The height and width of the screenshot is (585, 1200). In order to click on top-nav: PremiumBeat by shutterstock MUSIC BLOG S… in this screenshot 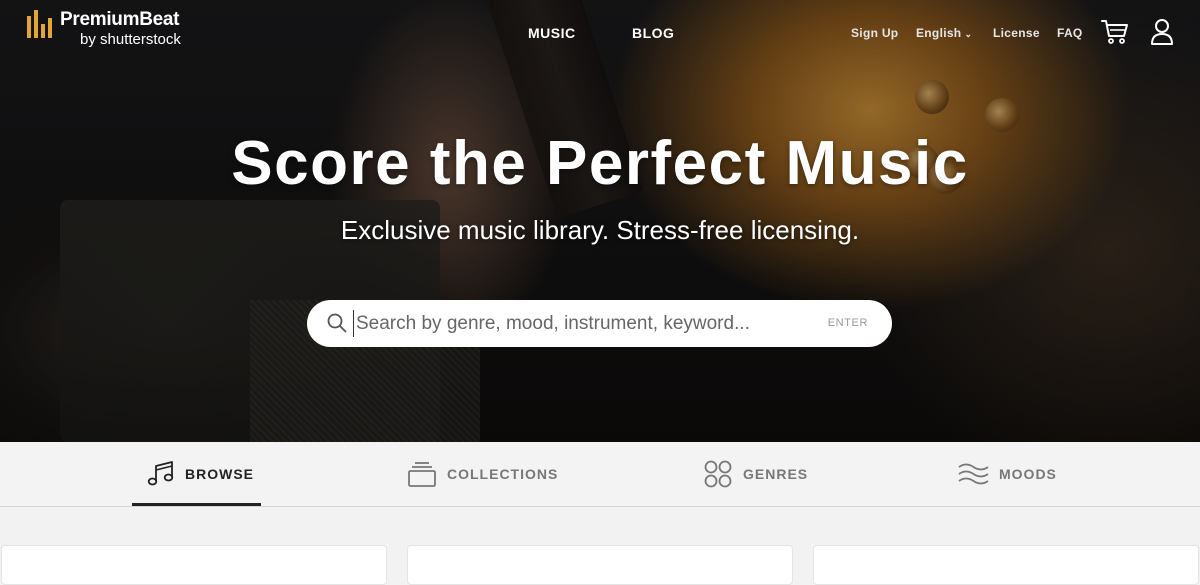, I will do `click(600, 32)`.